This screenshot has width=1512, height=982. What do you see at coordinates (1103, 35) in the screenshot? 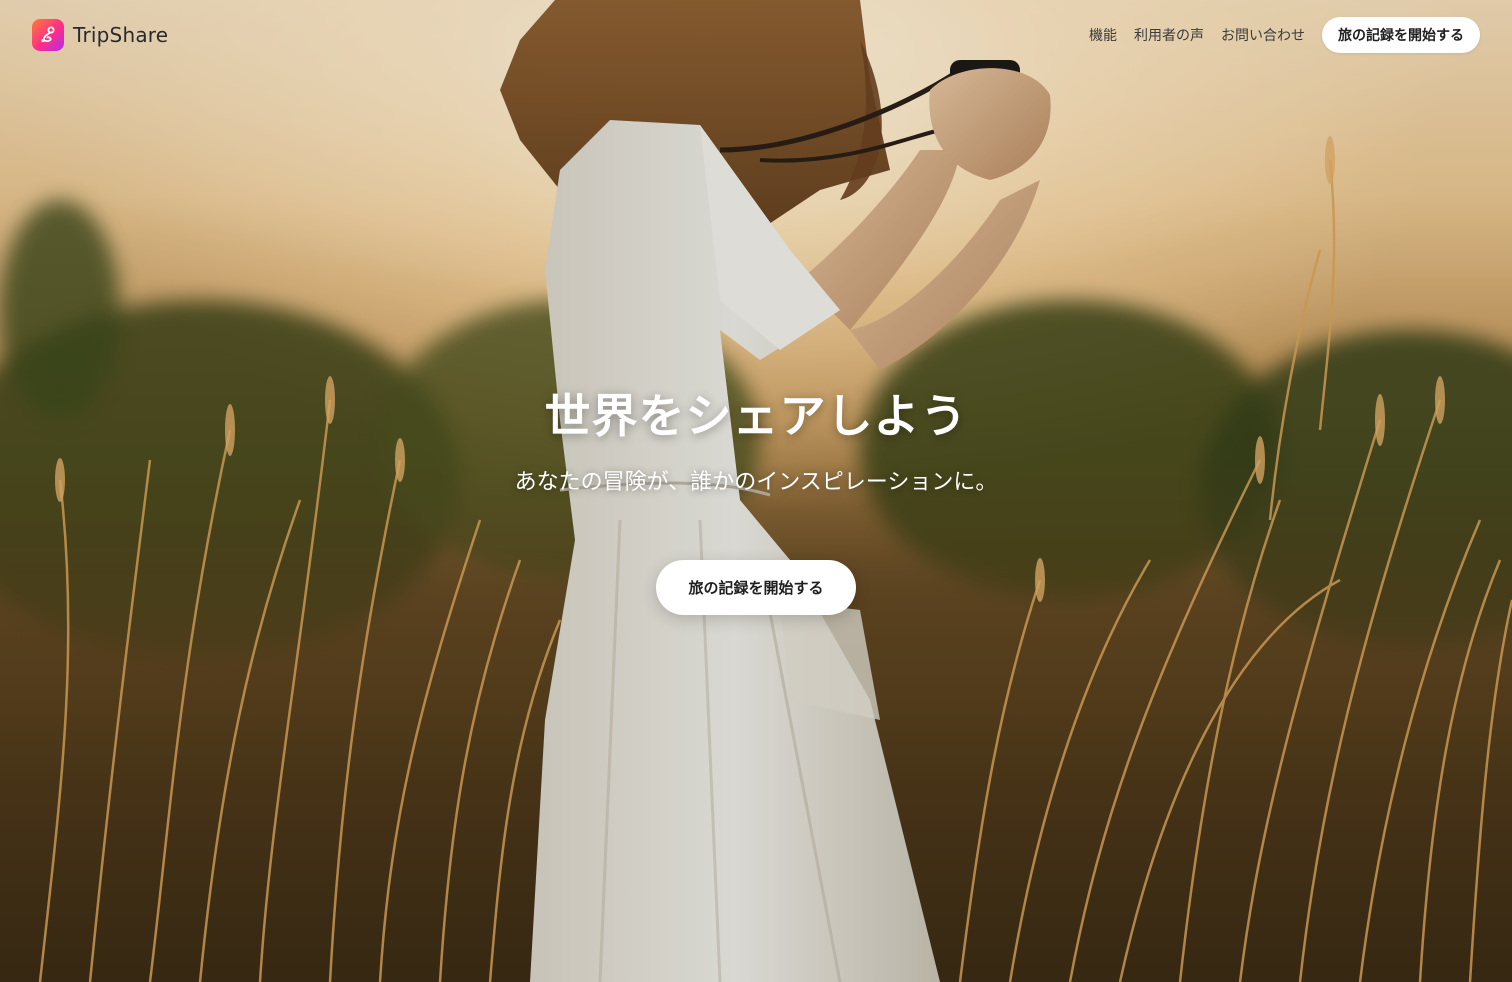
I see `nav-link-features: 機能` at bounding box center [1103, 35].